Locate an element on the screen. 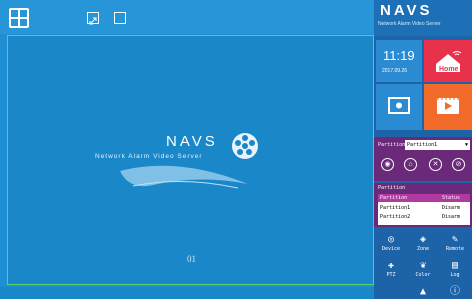 The height and width of the screenshot is (299, 472). layout-grid-icon is located at coordinates (19, 18).